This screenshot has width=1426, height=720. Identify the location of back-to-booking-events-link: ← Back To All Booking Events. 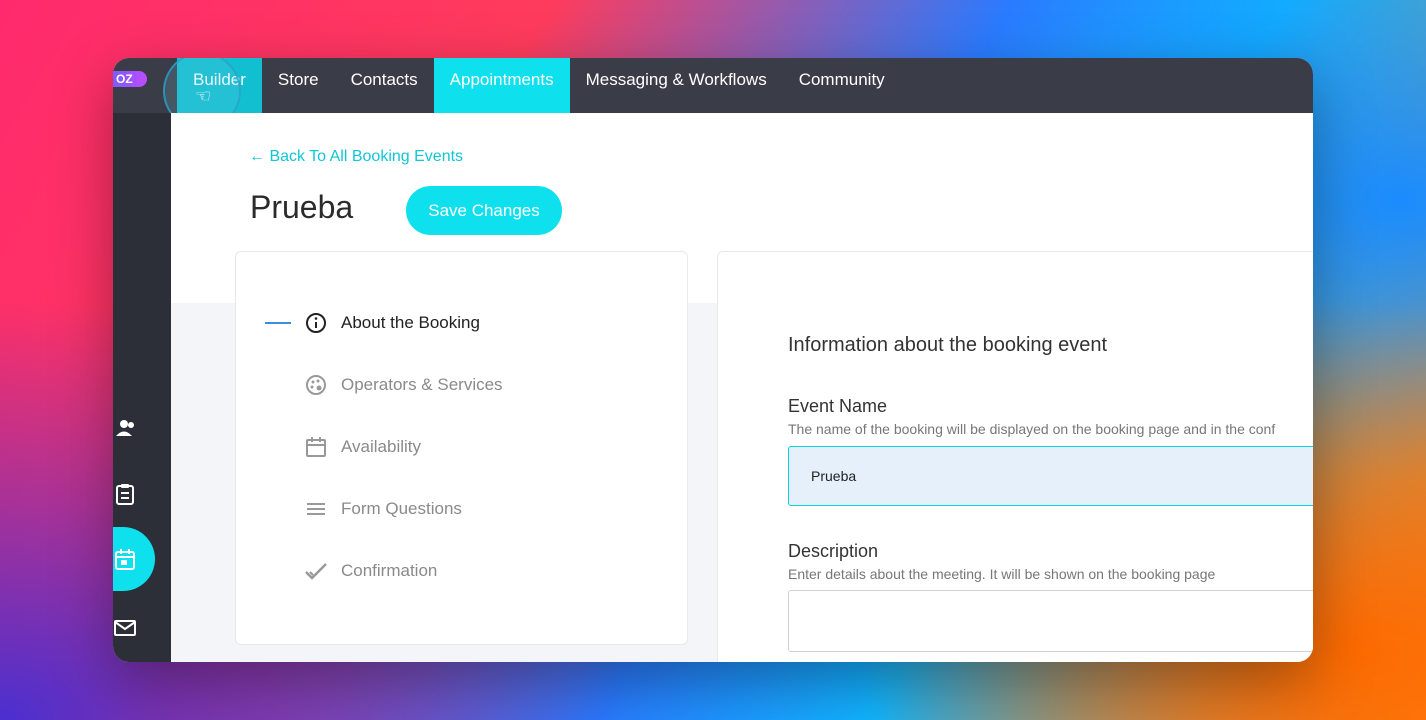
(356, 157).